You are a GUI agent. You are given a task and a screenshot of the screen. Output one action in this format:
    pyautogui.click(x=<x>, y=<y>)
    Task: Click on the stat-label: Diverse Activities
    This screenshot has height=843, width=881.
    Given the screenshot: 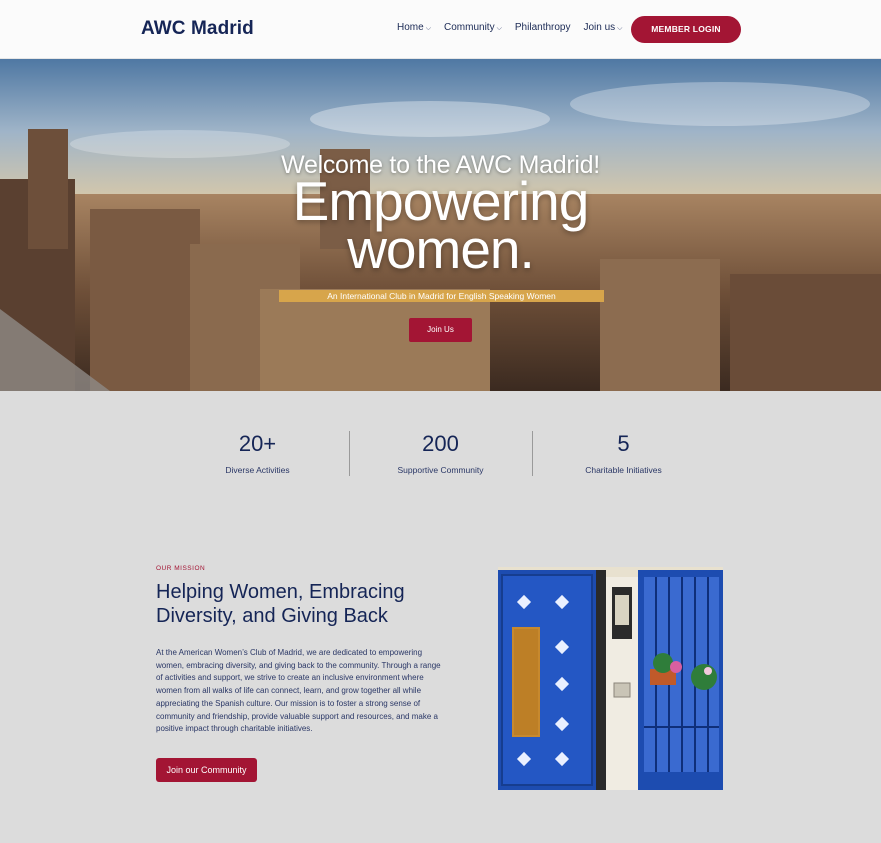 What is the action you would take?
    pyautogui.click(x=257, y=470)
    